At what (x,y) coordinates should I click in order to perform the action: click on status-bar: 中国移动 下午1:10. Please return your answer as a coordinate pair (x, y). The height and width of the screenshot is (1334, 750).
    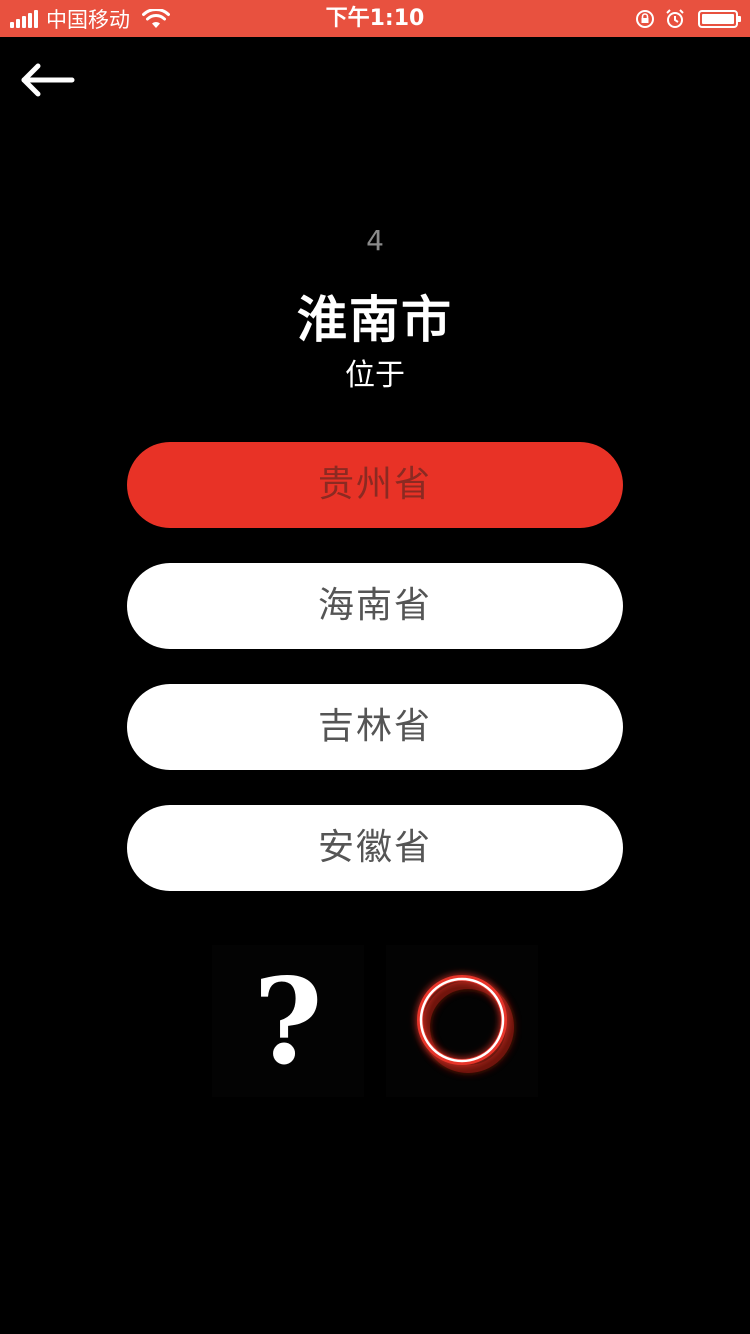
    Looking at the image, I should click on (375, 18).